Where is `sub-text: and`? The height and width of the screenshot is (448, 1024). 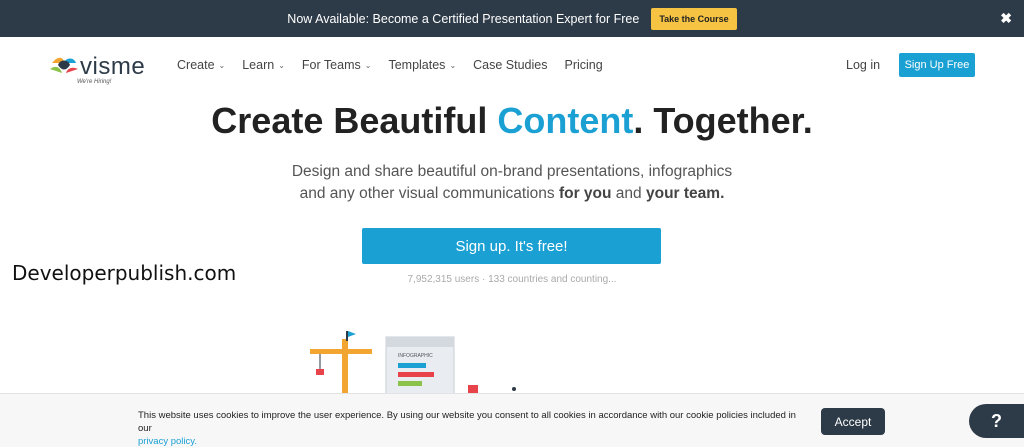
sub-text: and is located at coordinates (628, 193).